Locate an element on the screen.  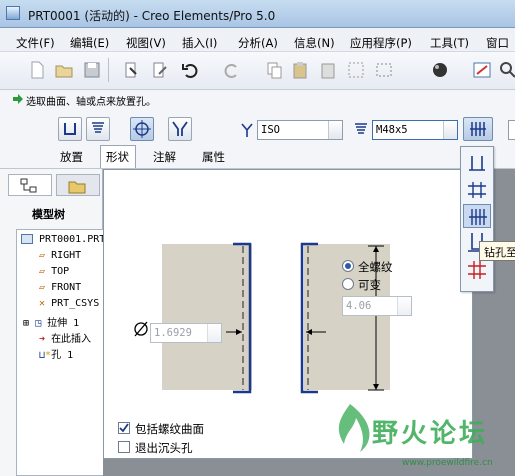
straight-hole-button is located at coordinates (70, 129).